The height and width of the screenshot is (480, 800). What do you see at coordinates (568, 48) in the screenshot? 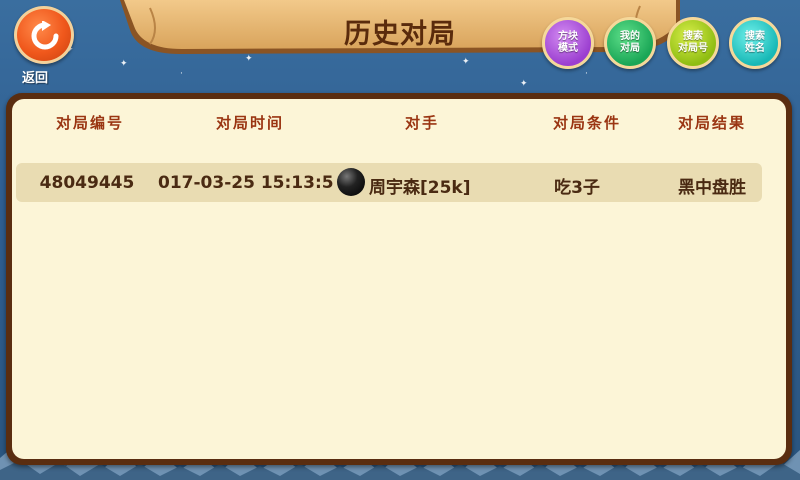
I see `button-label-line: 模式` at bounding box center [568, 48].